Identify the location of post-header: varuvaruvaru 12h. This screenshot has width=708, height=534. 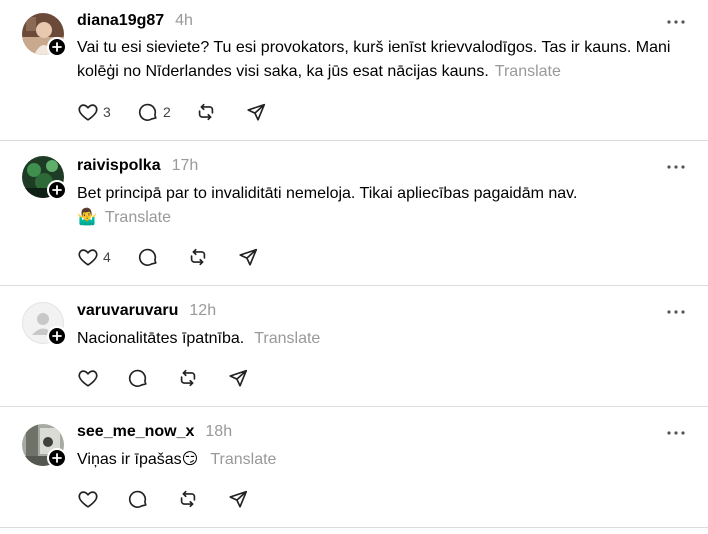
(146, 313).